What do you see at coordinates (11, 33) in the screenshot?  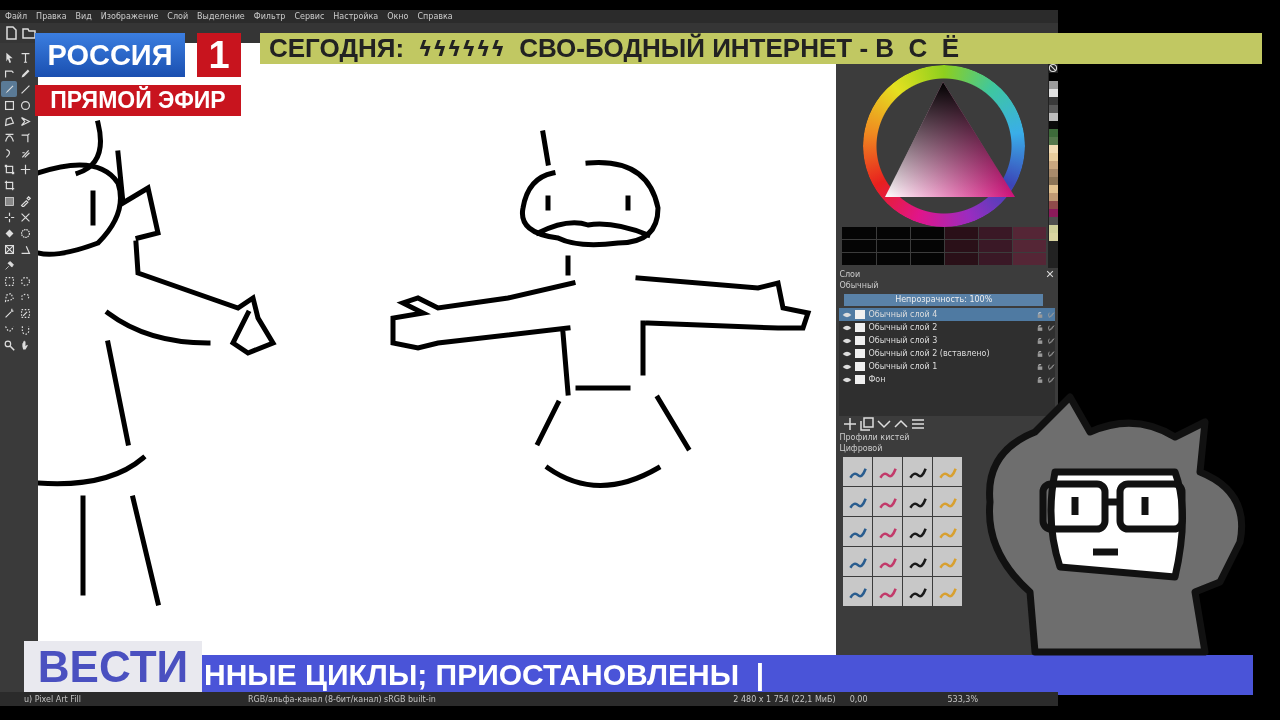 I see `new-document-icon` at bounding box center [11, 33].